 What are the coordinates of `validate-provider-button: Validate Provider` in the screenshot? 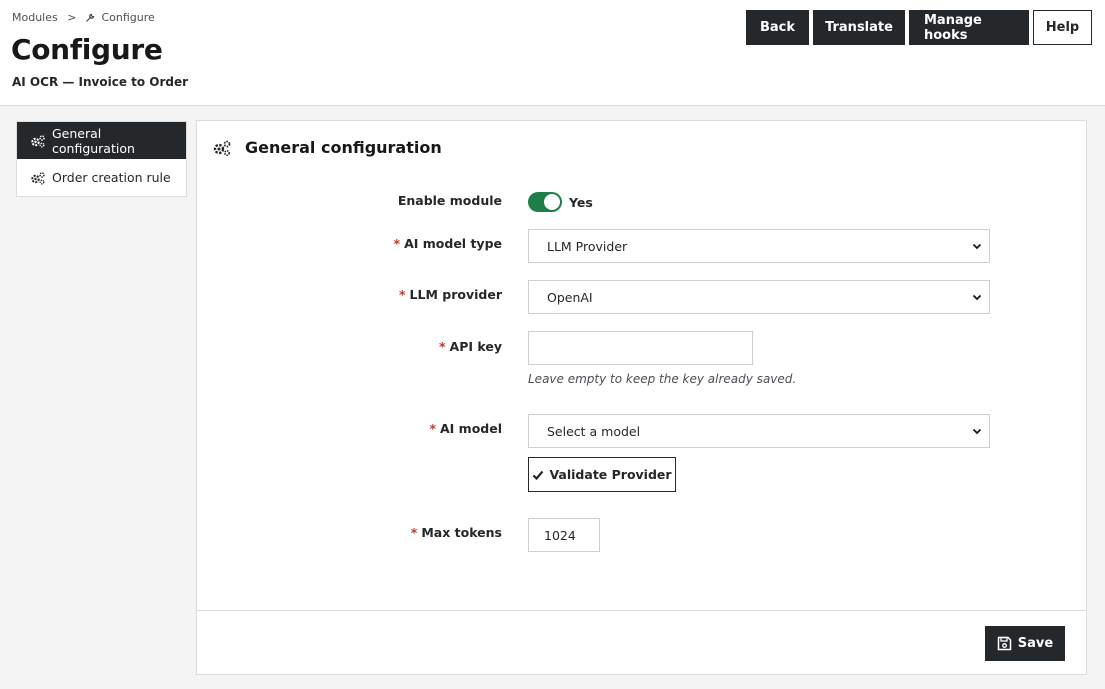 It's located at (602, 474).